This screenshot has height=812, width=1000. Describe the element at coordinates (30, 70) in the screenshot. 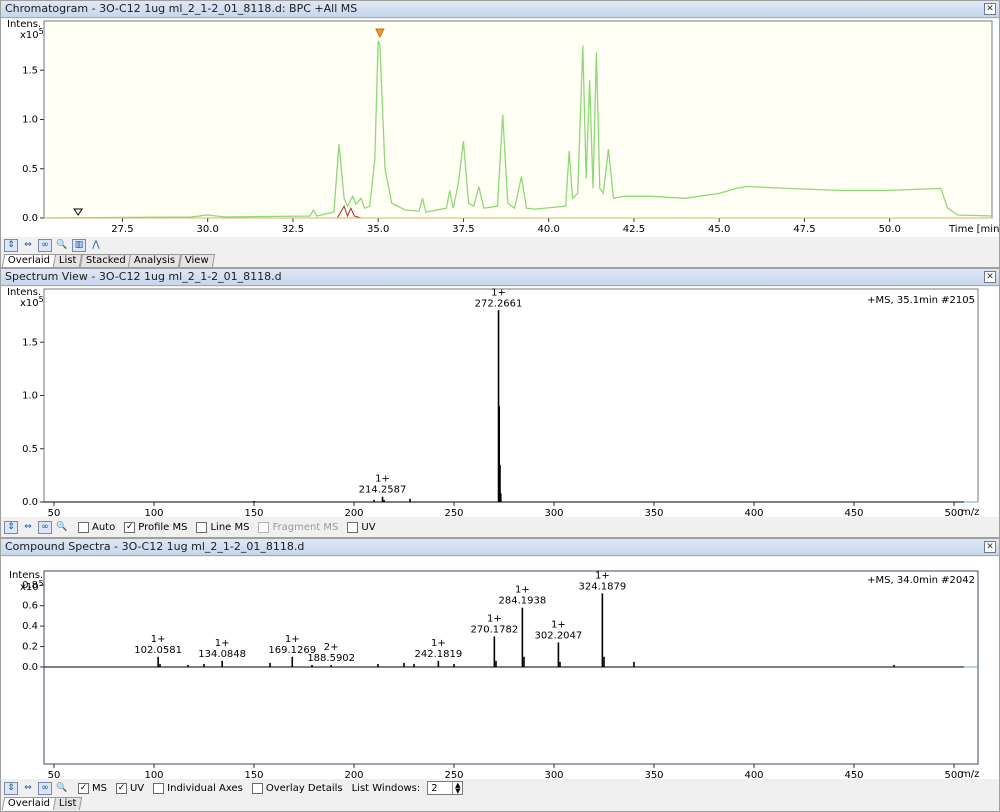

I see `chromatogram-y-tick-label: 1.5` at that location.